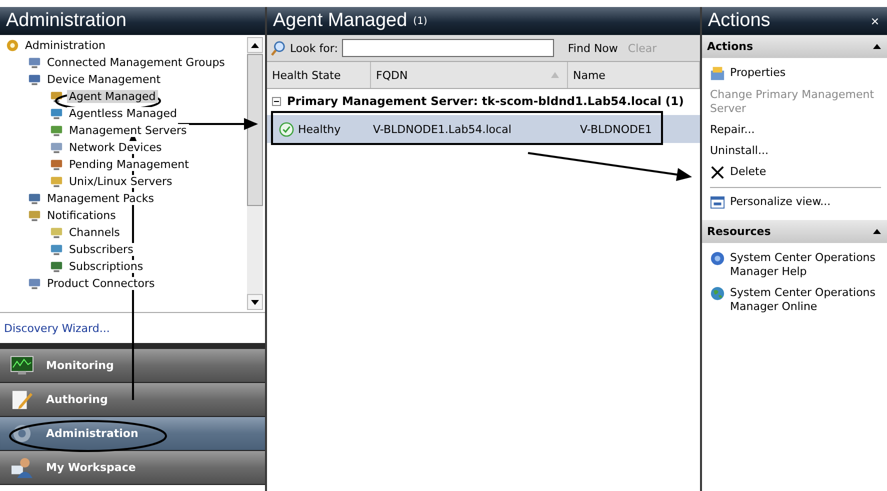 This screenshot has width=887, height=491. What do you see at coordinates (136, 62) in the screenshot?
I see `tree-item: Connected Management Groups` at bounding box center [136, 62].